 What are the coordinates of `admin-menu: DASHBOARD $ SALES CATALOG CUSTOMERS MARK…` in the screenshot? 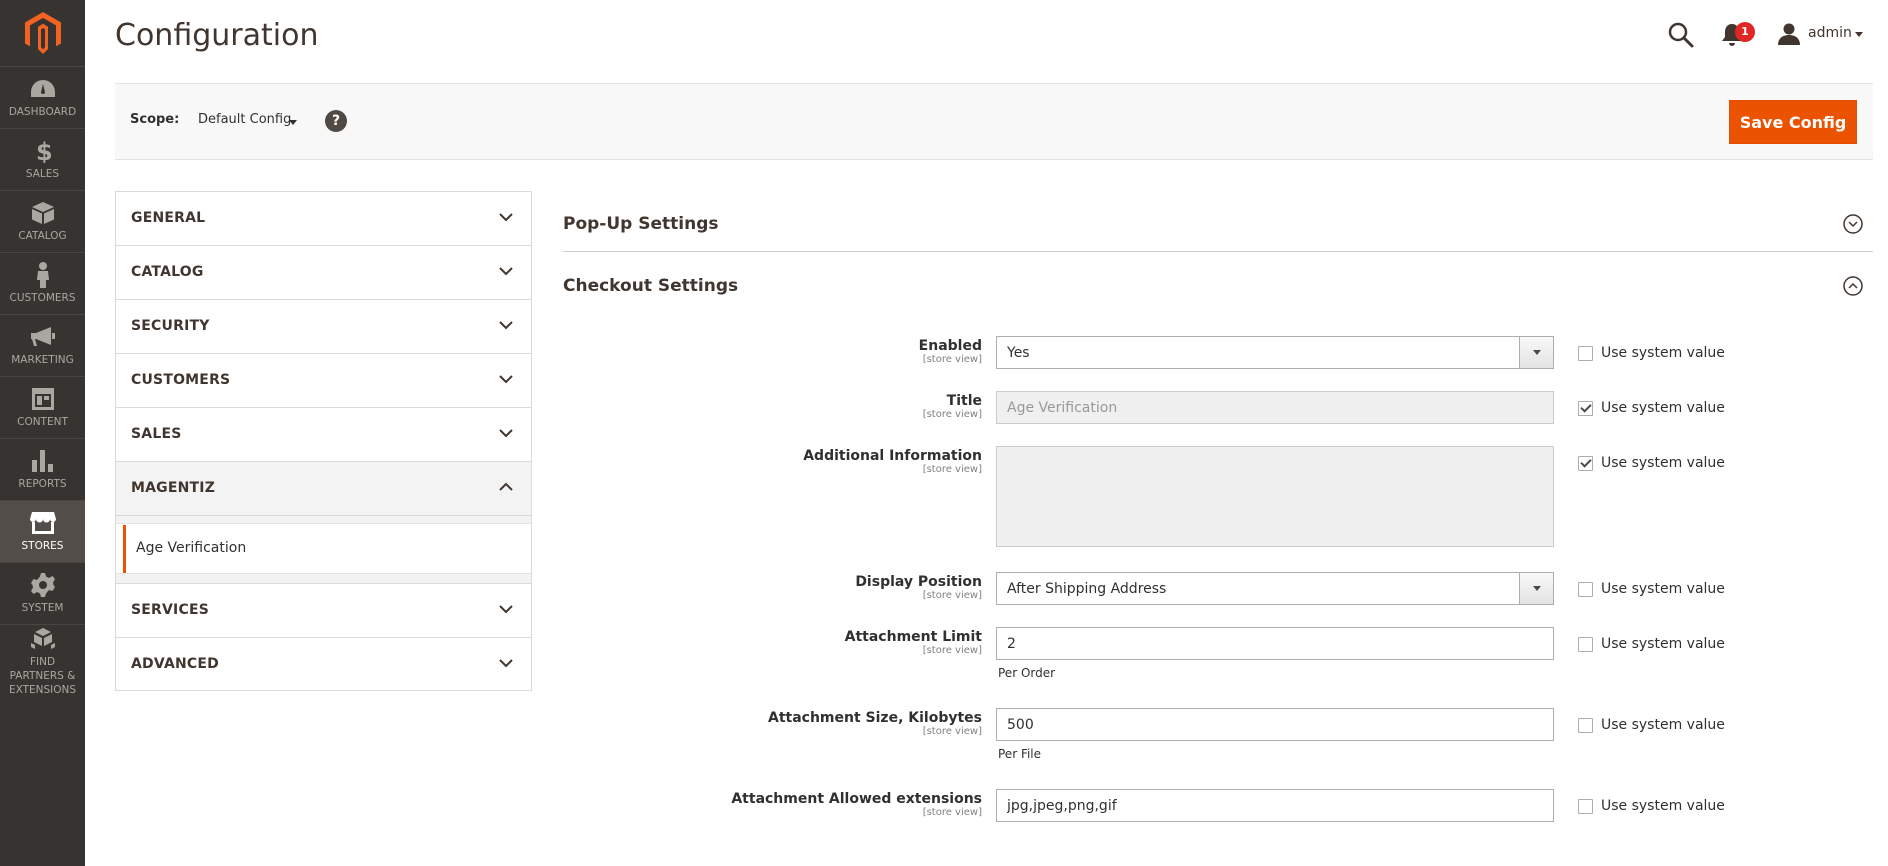 It's located at (42, 433).